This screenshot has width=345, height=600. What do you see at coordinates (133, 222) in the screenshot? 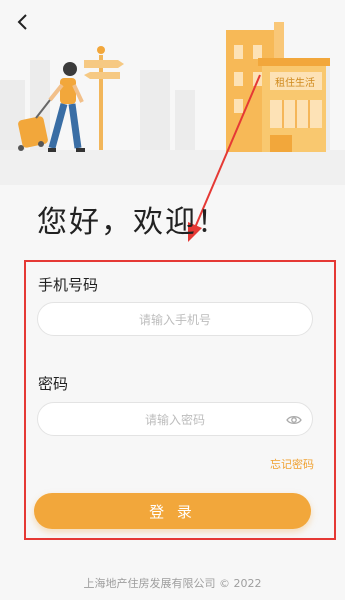
I see `greeting-title: 您好，欢迎！` at bounding box center [133, 222].